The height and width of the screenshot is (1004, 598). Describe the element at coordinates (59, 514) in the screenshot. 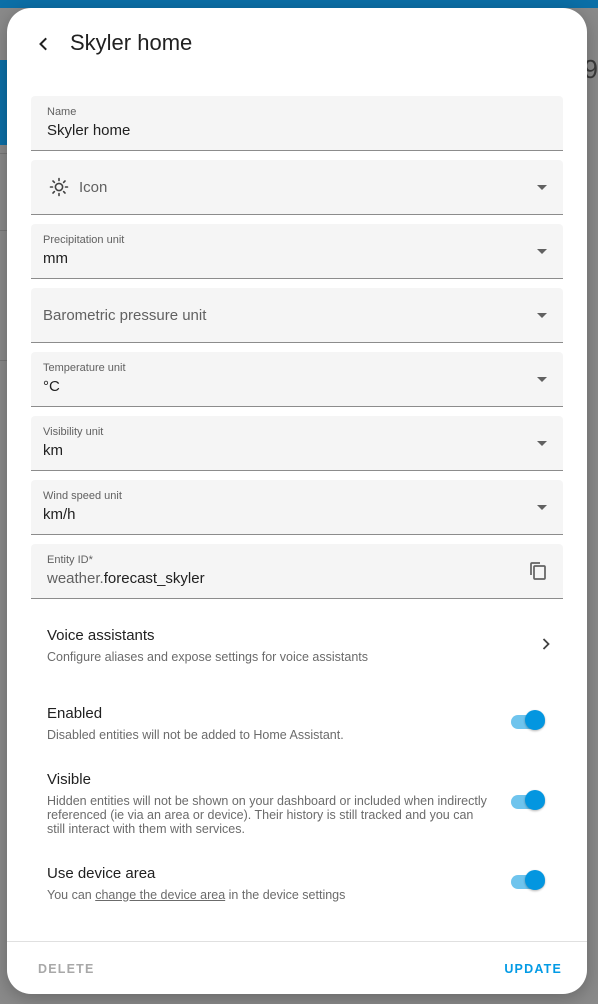

I see `wind-speed-unit-value: km/h` at that location.